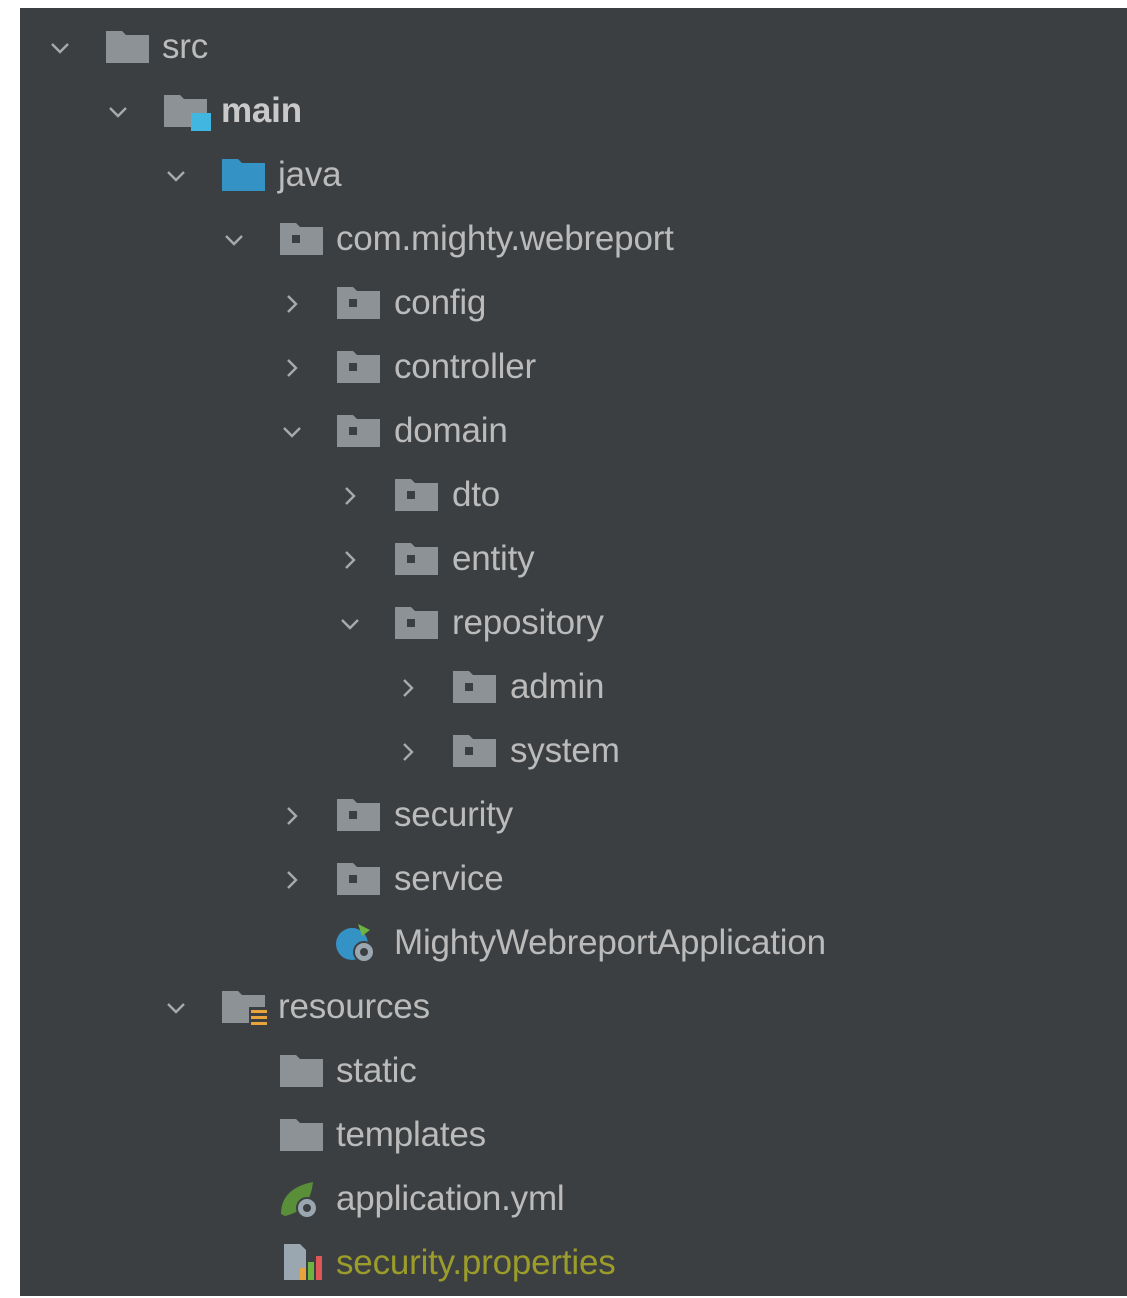 This screenshot has height=1298, width=1127. I want to click on tree-label: application.yml, so click(450, 1198).